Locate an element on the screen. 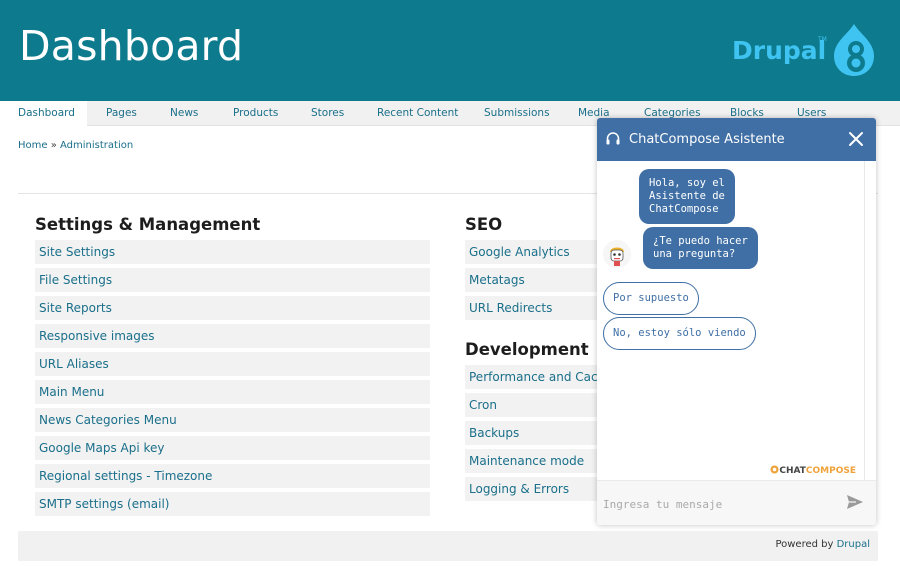 The height and width of the screenshot is (566, 900). nav-item-submissions: Submissions is located at coordinates (517, 113).